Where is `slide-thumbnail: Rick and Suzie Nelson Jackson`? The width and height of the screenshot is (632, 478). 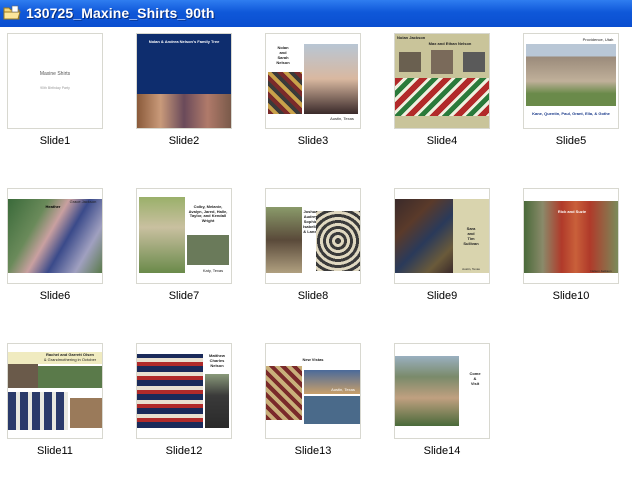 slide-thumbnail: Rick and Suzie Nelson Jackson is located at coordinates (571, 236).